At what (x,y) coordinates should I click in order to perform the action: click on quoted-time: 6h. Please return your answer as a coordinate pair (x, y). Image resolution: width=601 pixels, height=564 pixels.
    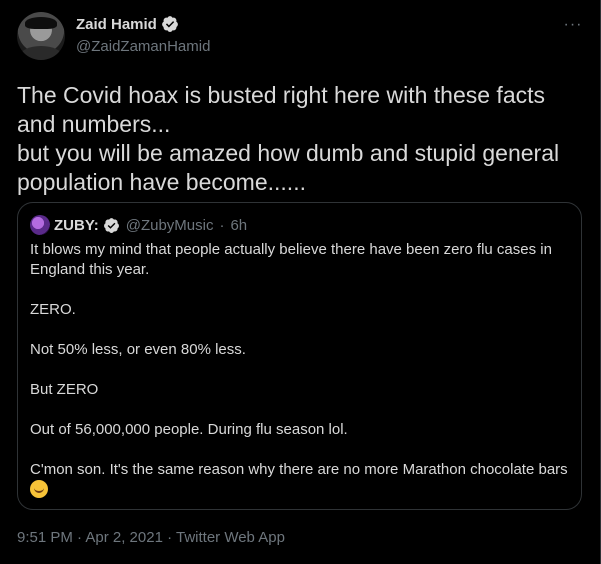
    Looking at the image, I should click on (238, 225).